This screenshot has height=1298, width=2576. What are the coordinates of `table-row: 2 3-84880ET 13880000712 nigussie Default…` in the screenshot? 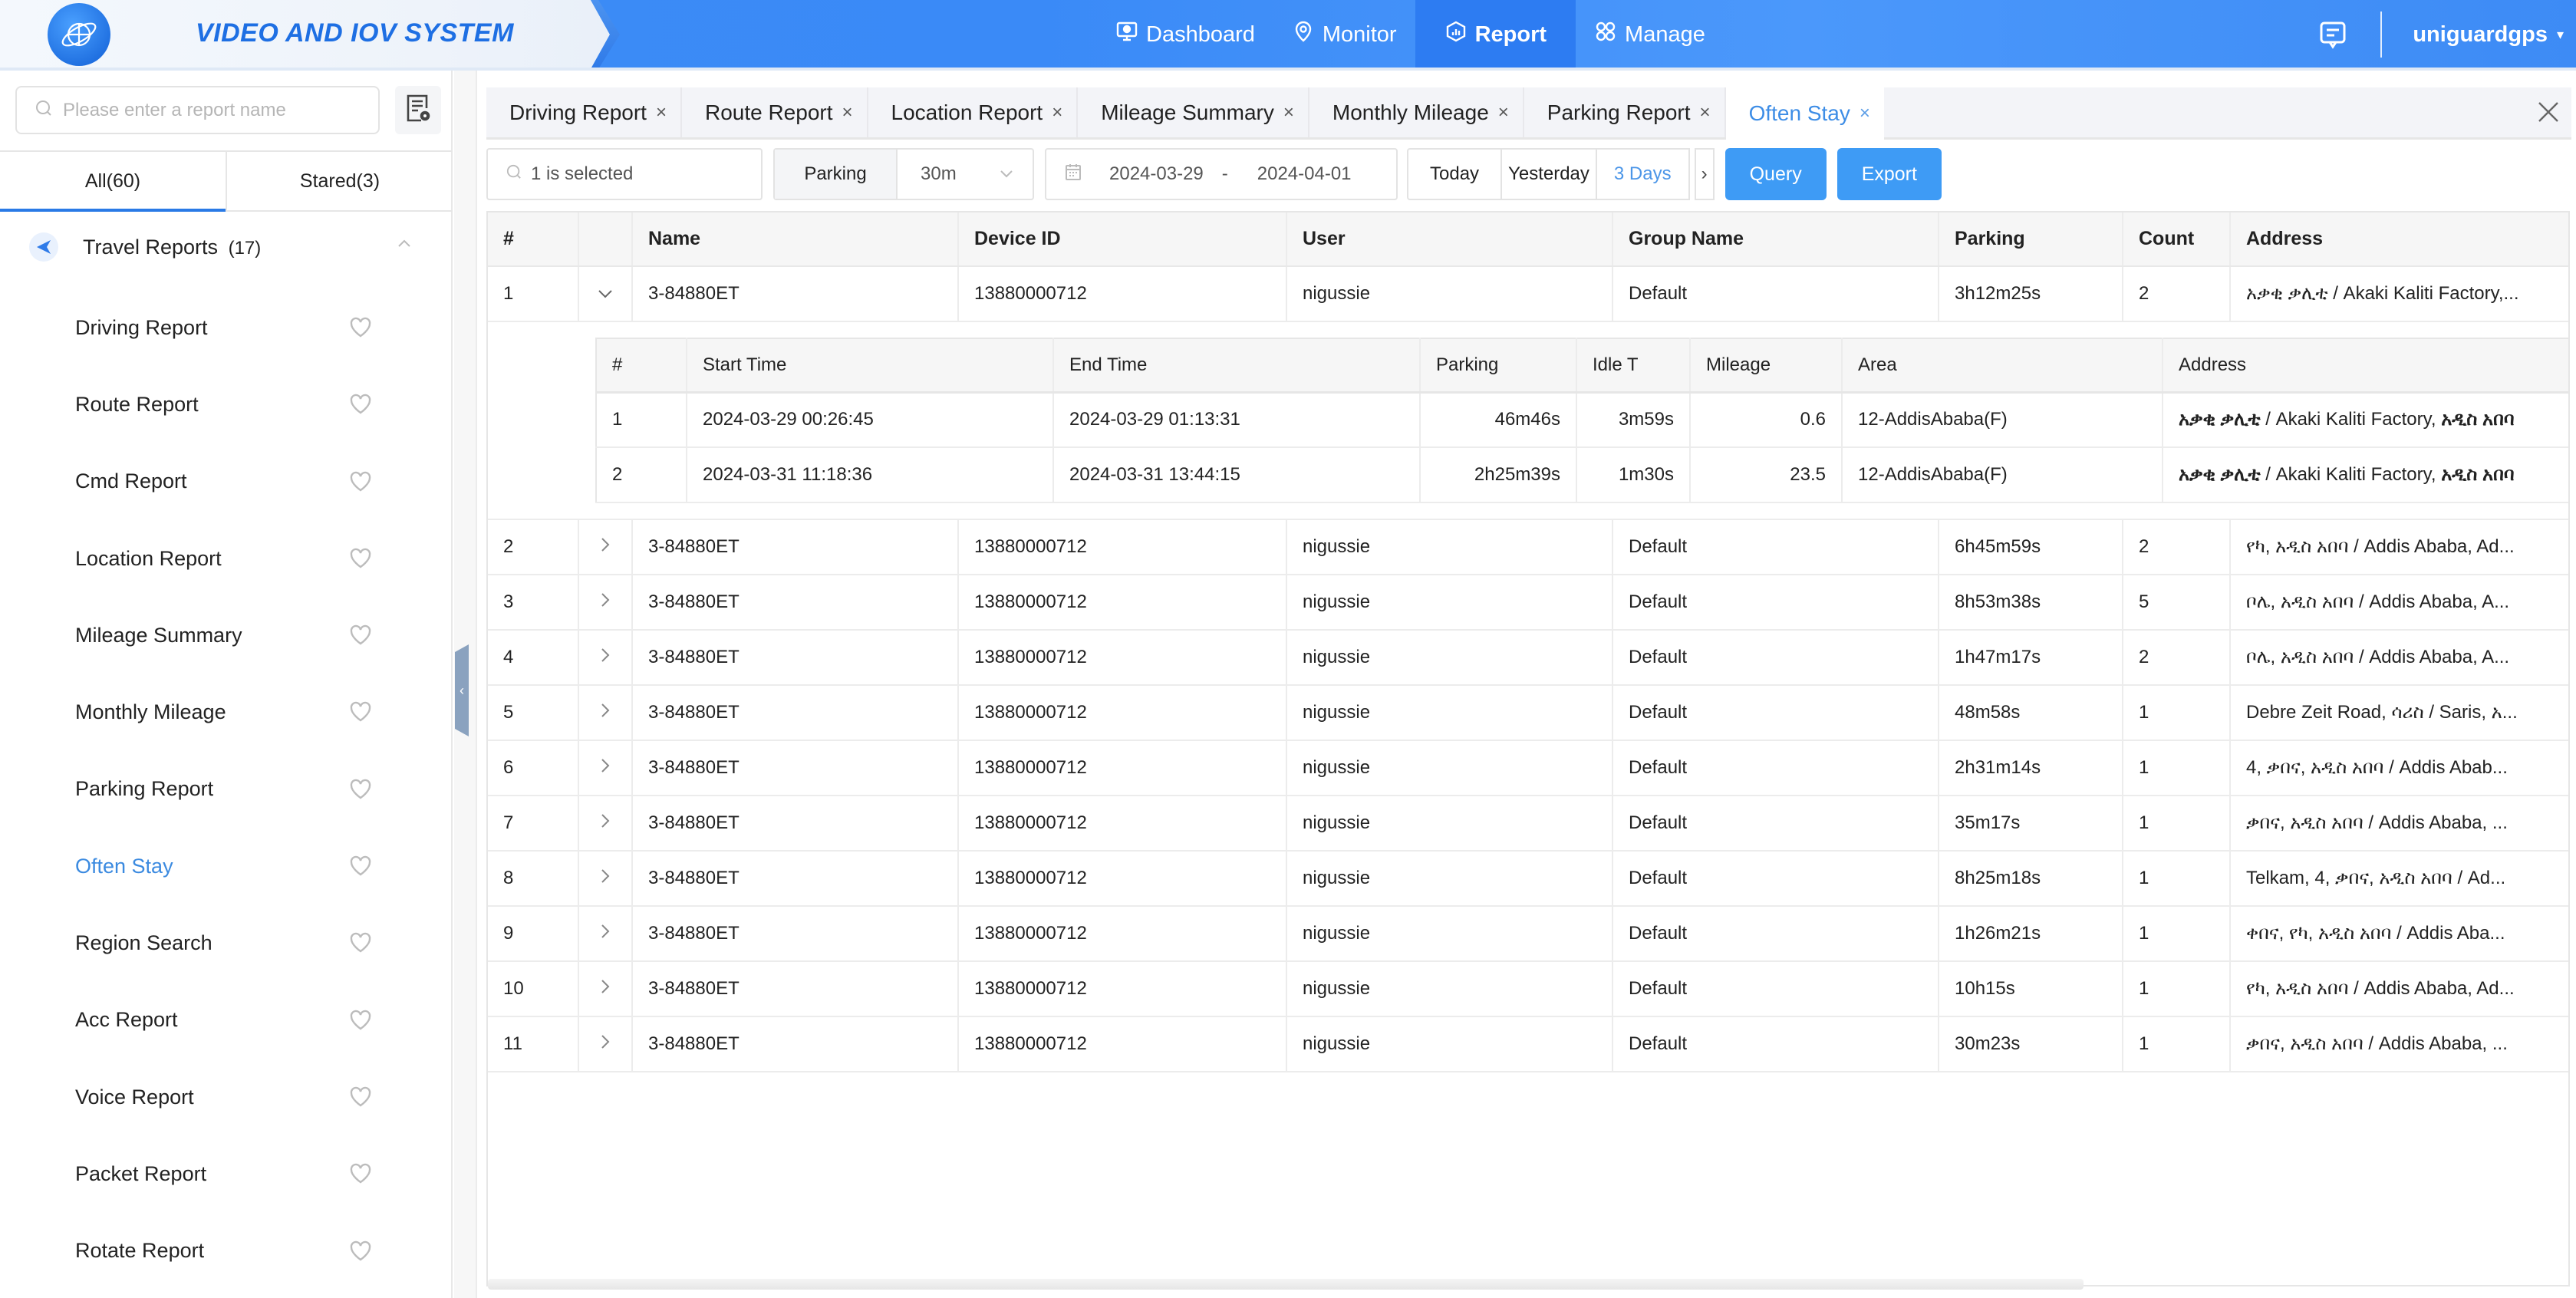 It's located at (1528, 547).